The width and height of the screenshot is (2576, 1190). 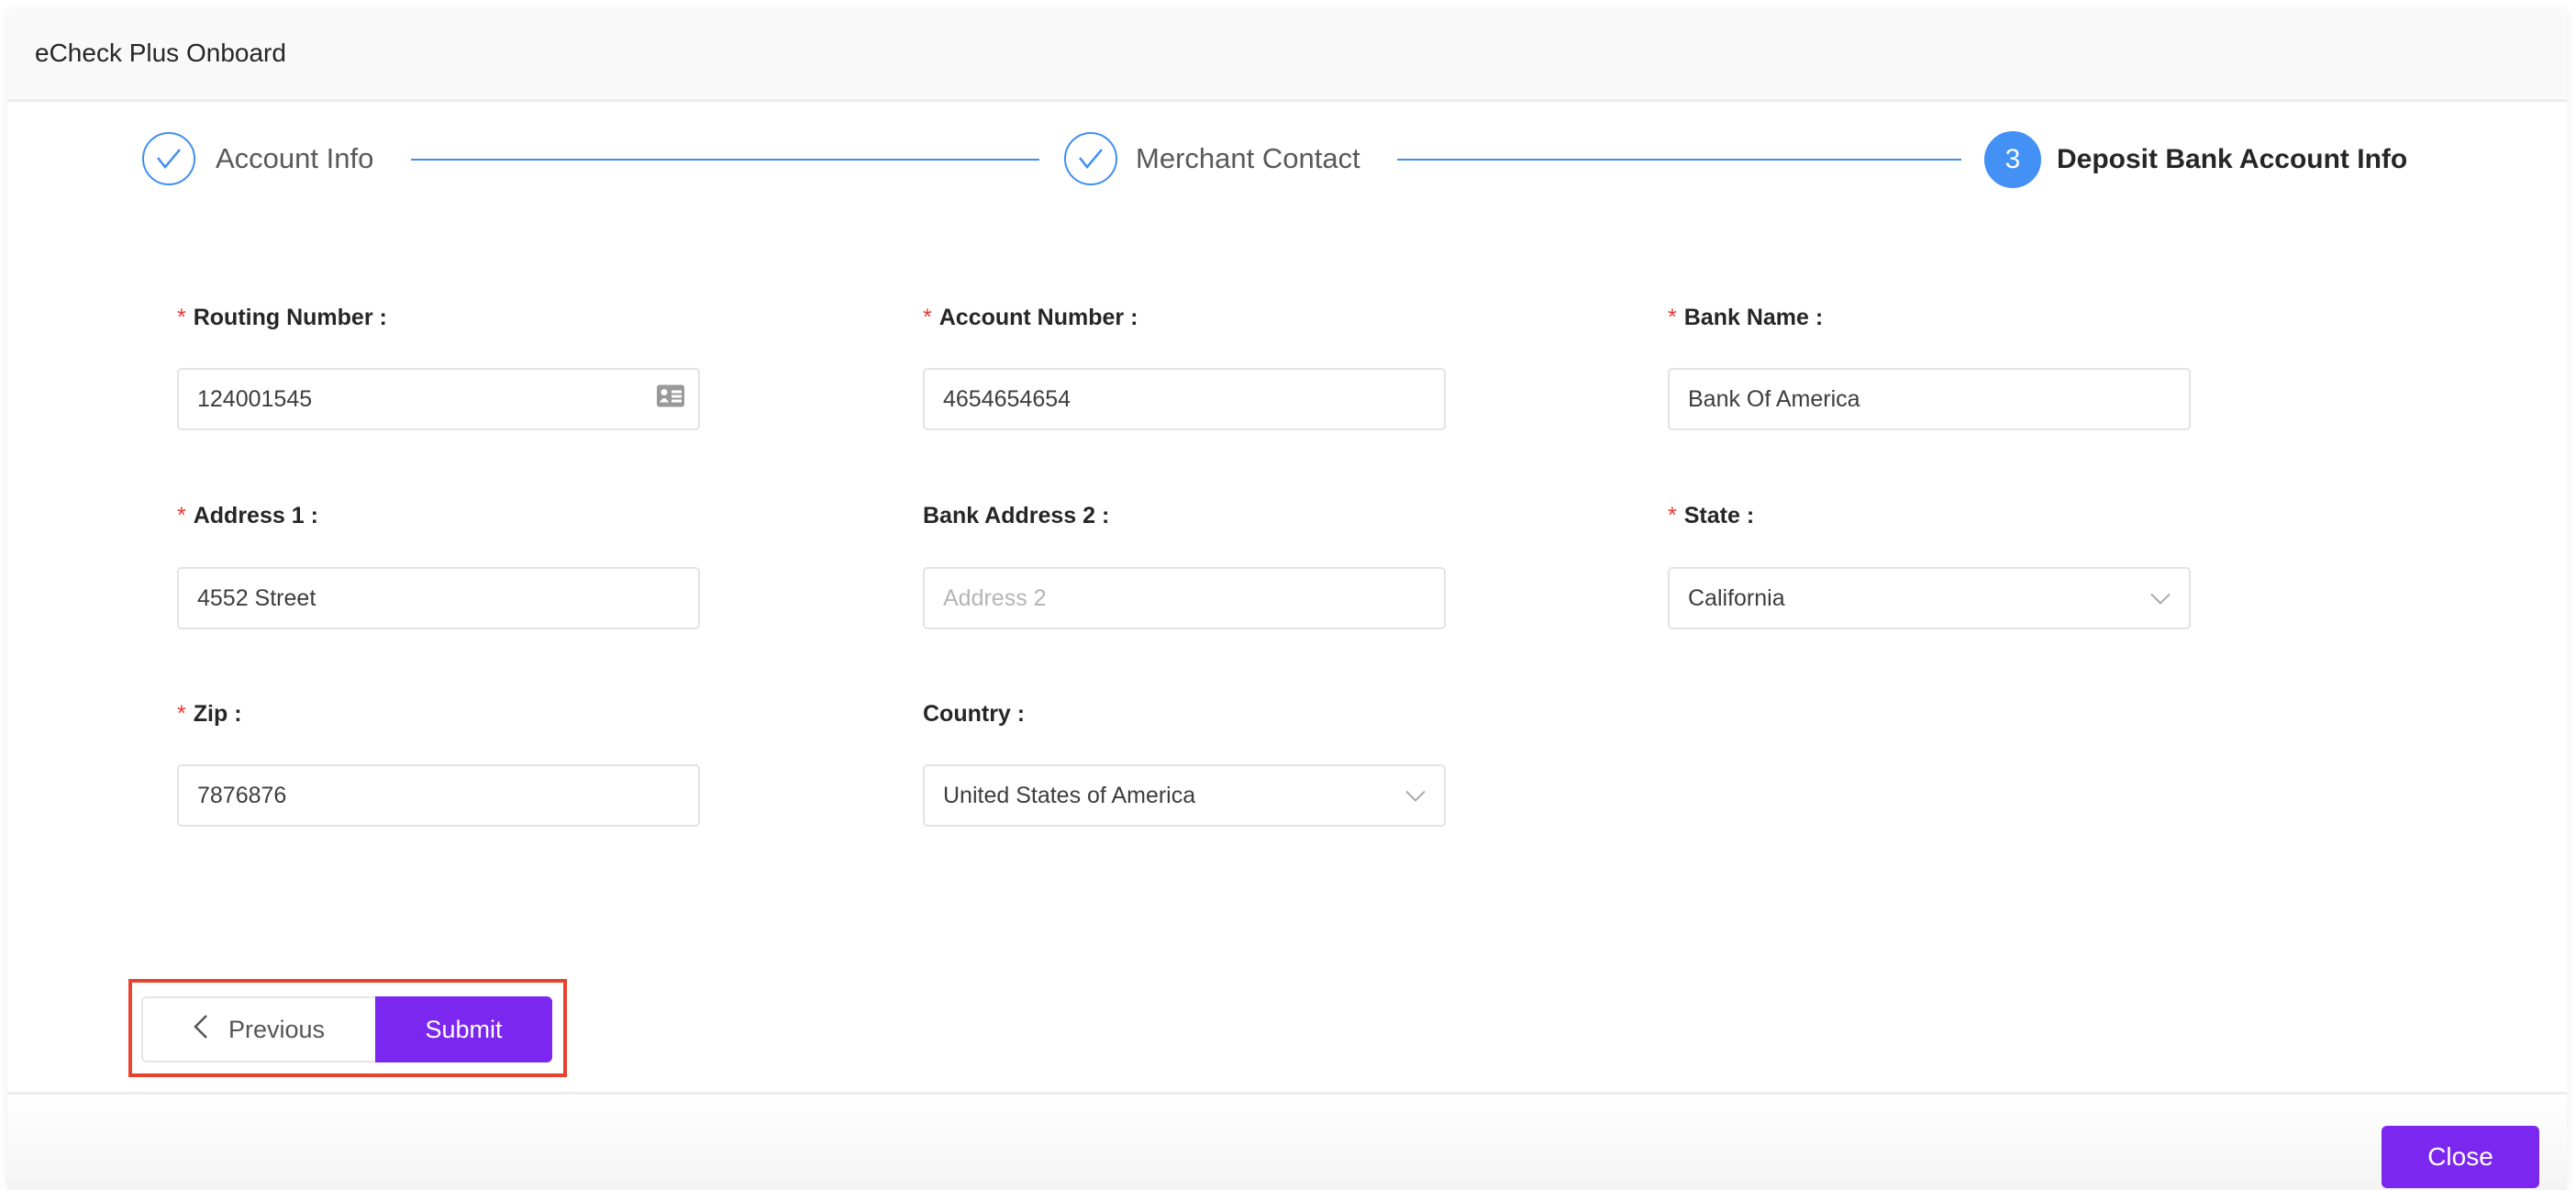 What do you see at coordinates (2012, 159) in the screenshot?
I see `step-number-3: 3` at bounding box center [2012, 159].